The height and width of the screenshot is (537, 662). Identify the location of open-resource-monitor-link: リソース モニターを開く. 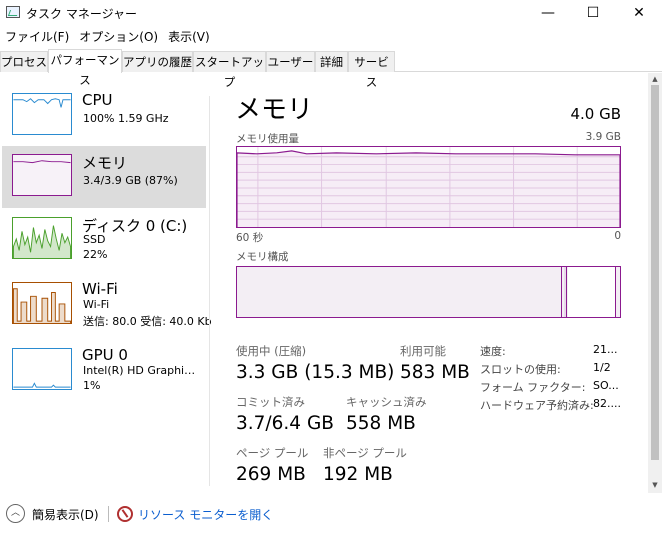
(205, 514).